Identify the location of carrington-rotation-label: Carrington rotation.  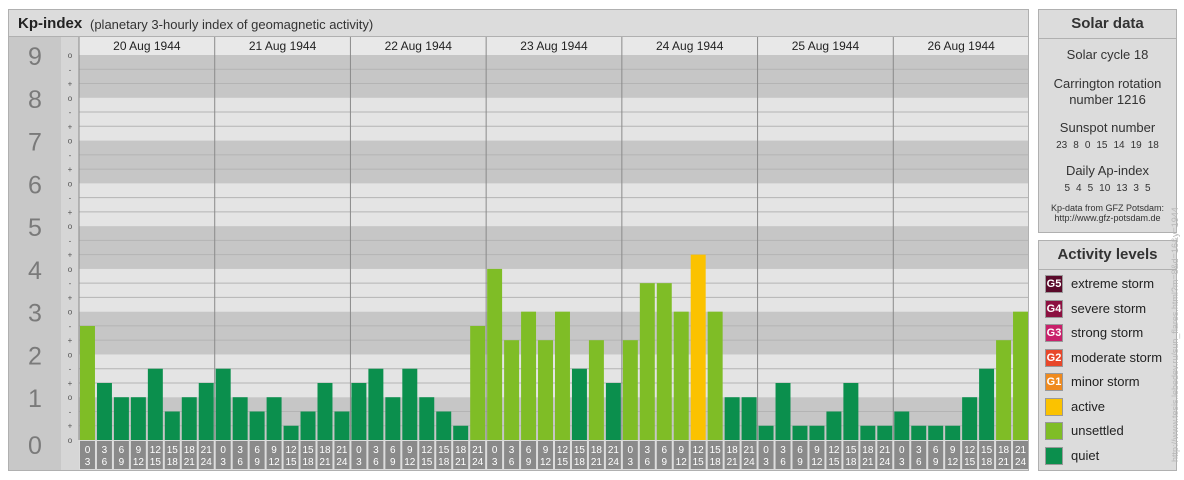
(1107, 83).